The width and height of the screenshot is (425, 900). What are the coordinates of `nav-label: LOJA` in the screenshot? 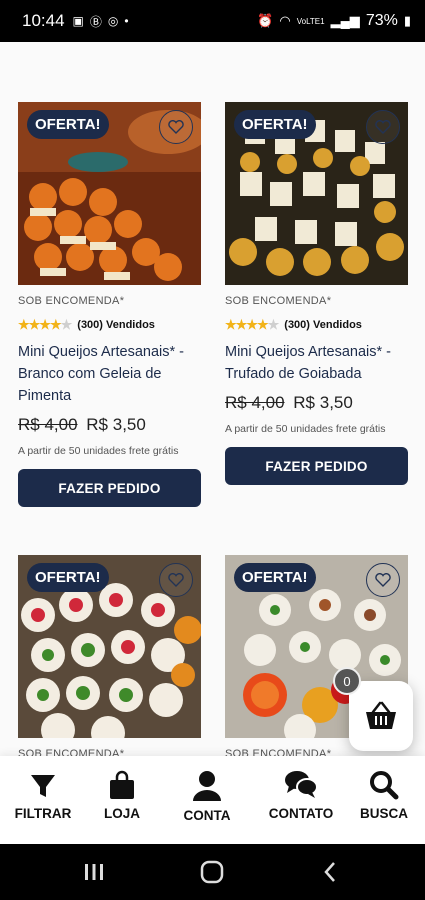 It's located at (121, 813).